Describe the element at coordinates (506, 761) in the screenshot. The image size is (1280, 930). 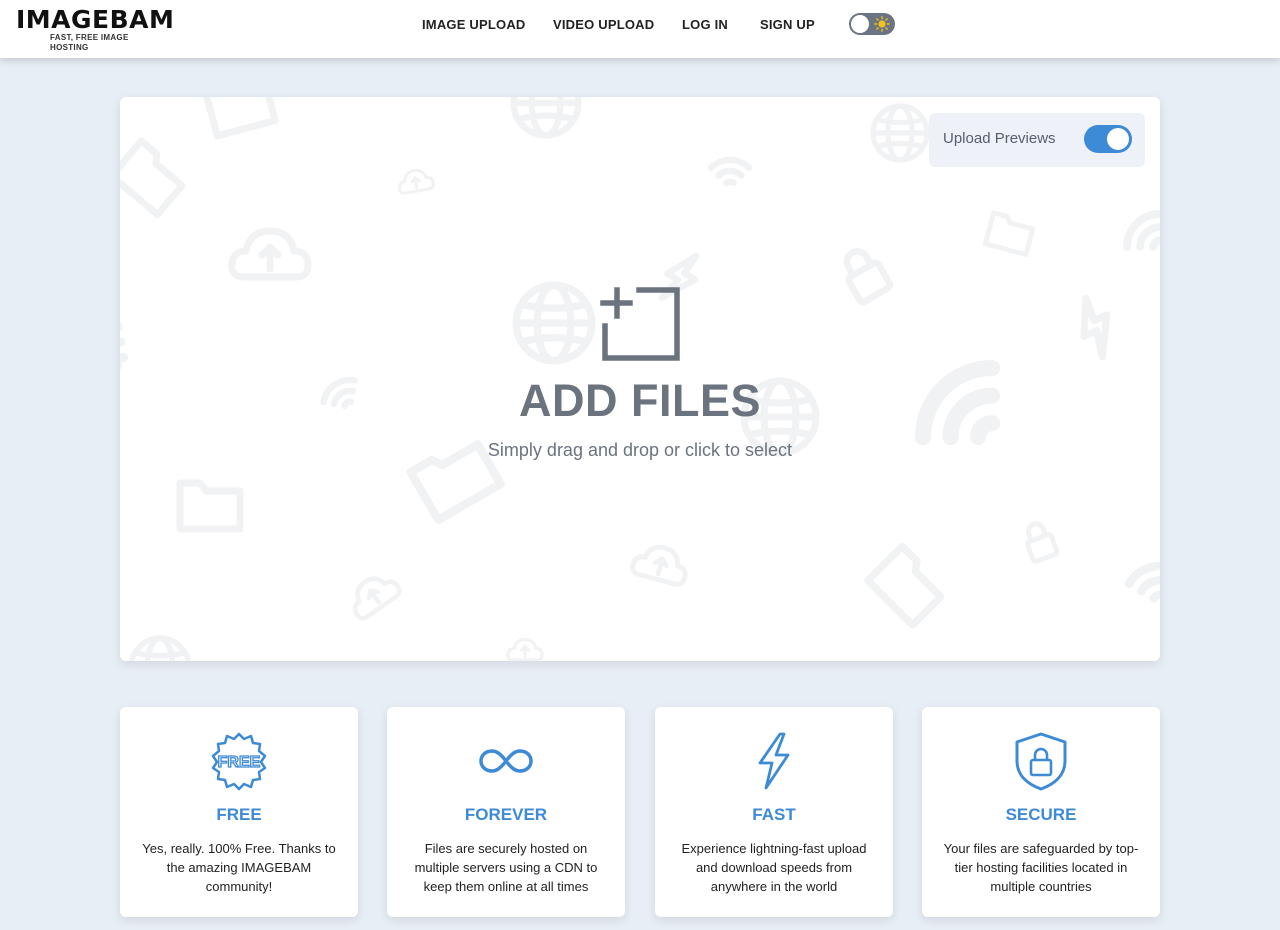
I see `infinity-icon` at that location.